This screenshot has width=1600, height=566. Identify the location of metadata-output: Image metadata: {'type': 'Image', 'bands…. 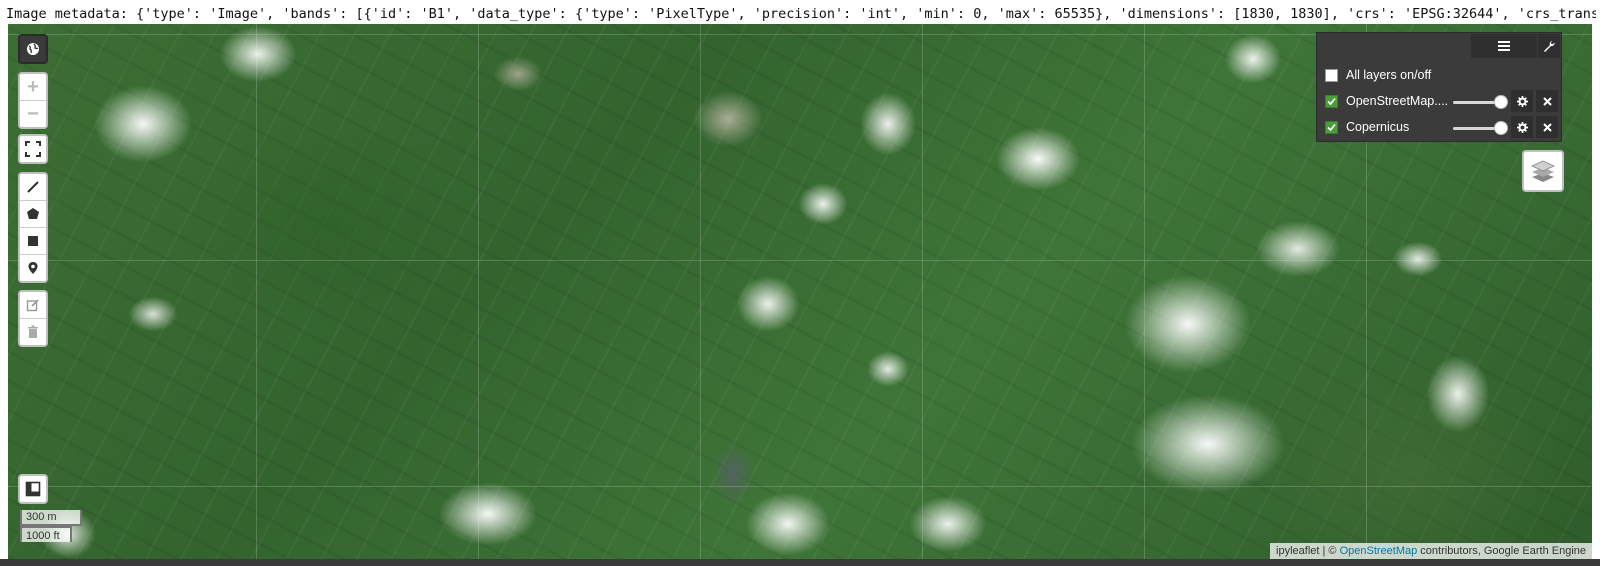
(801, 14).